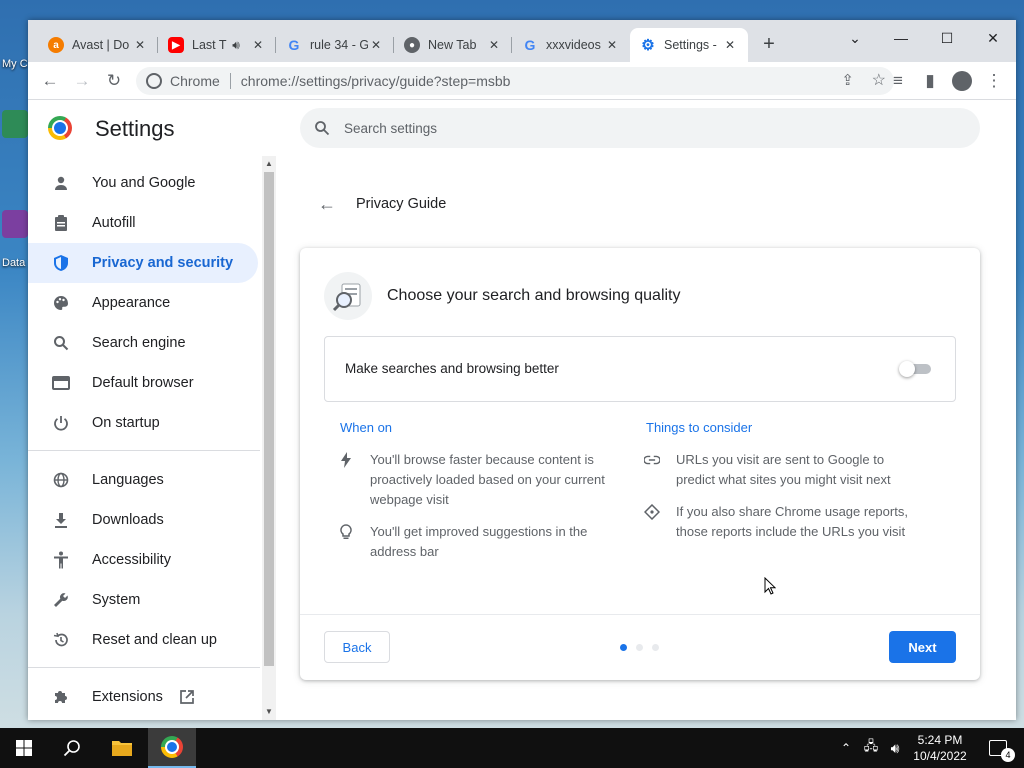 Image resolution: width=1024 pixels, height=768 pixels. What do you see at coordinates (61, 600) in the screenshot?
I see `wrench-icon` at bounding box center [61, 600].